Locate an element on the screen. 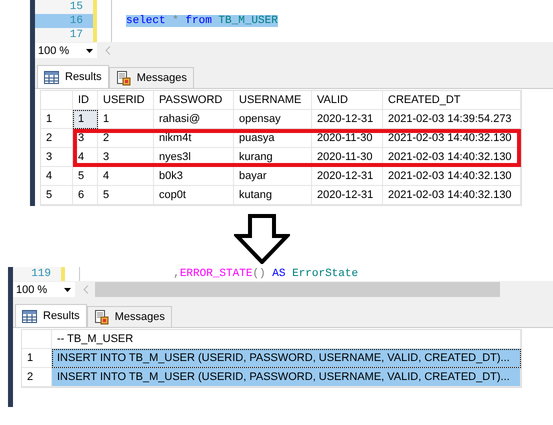 The width and height of the screenshot is (553, 425). line-number: 17 is located at coordinates (64, 35).